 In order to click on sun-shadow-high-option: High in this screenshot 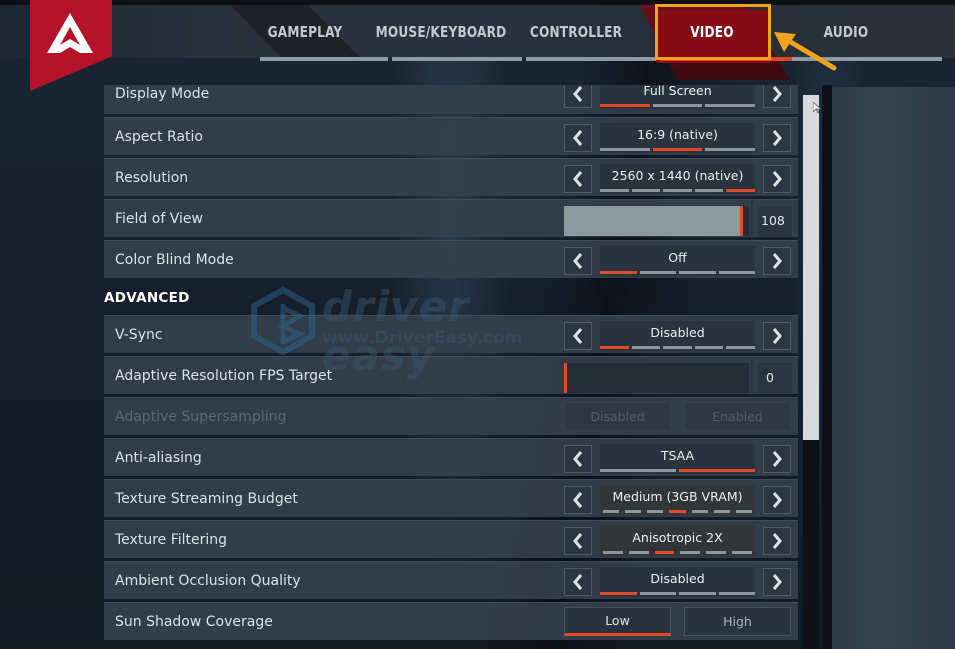, I will do `click(737, 621)`.